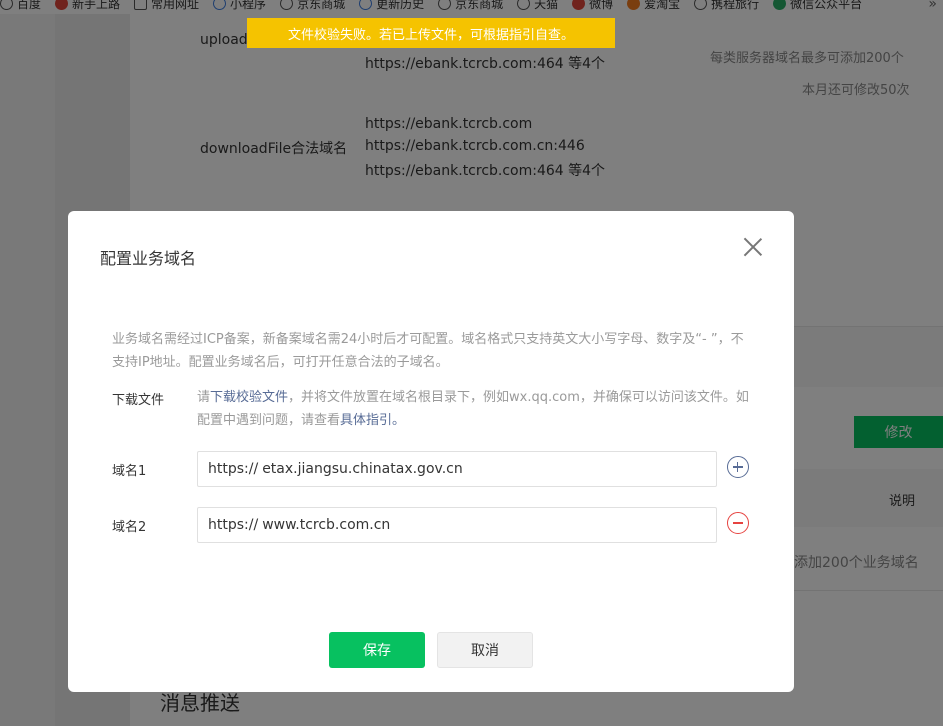 This screenshot has height=726, width=943. I want to click on guide-link: 具体指引。, so click(372, 420).